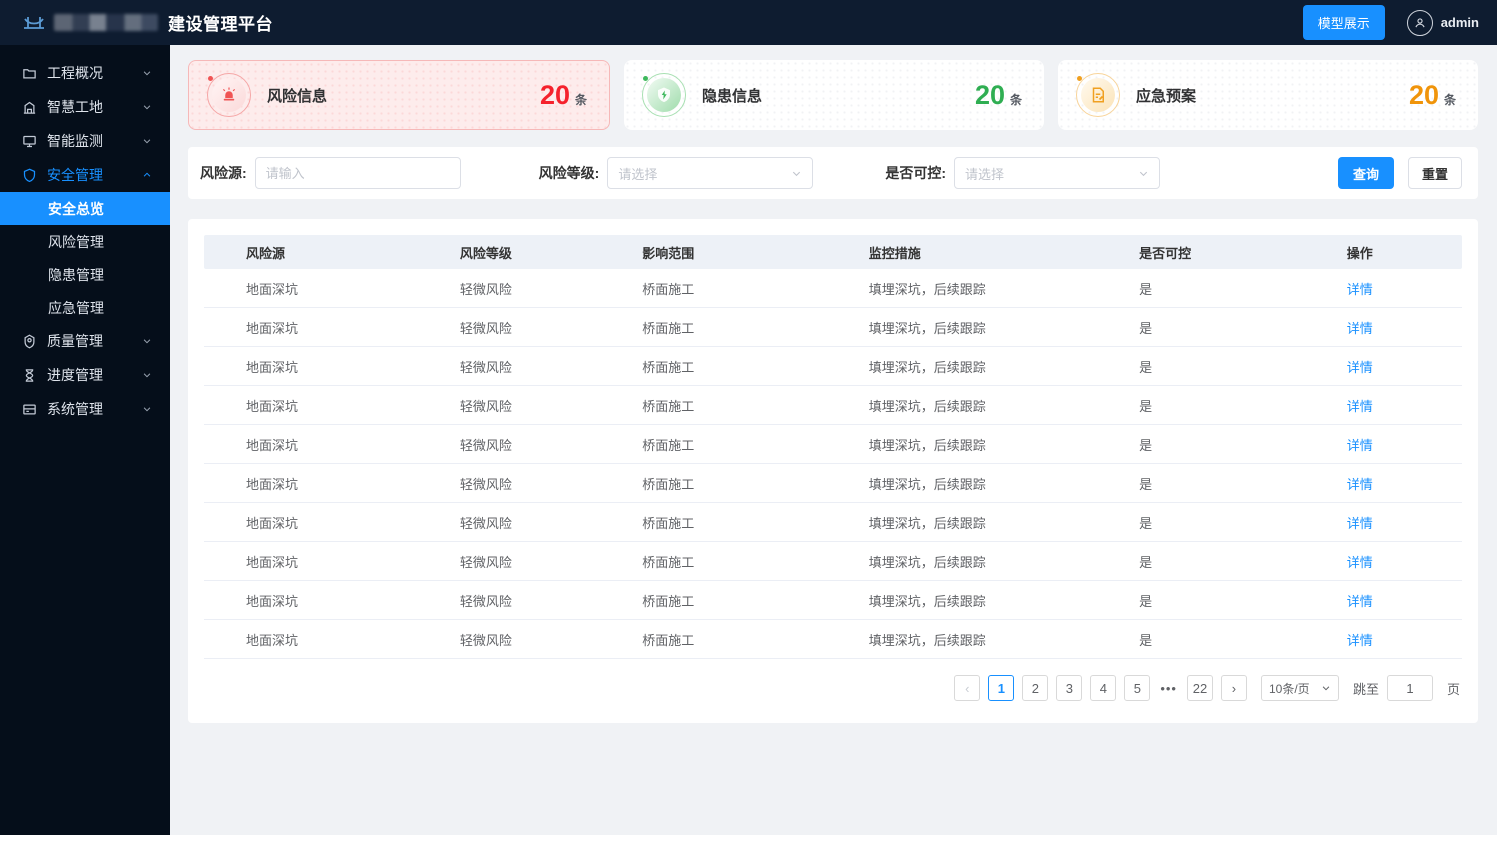 Image resolution: width=1497 pixels, height=842 pixels. What do you see at coordinates (1359, 253) in the screenshot?
I see `column-header: 操作` at bounding box center [1359, 253].